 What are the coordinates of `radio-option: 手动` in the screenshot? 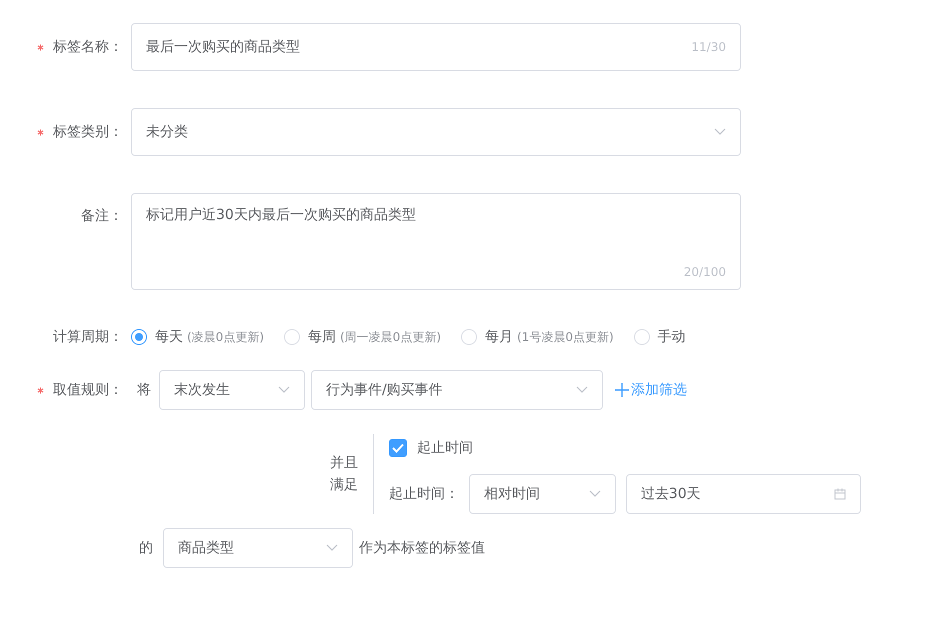 It's located at (660, 337).